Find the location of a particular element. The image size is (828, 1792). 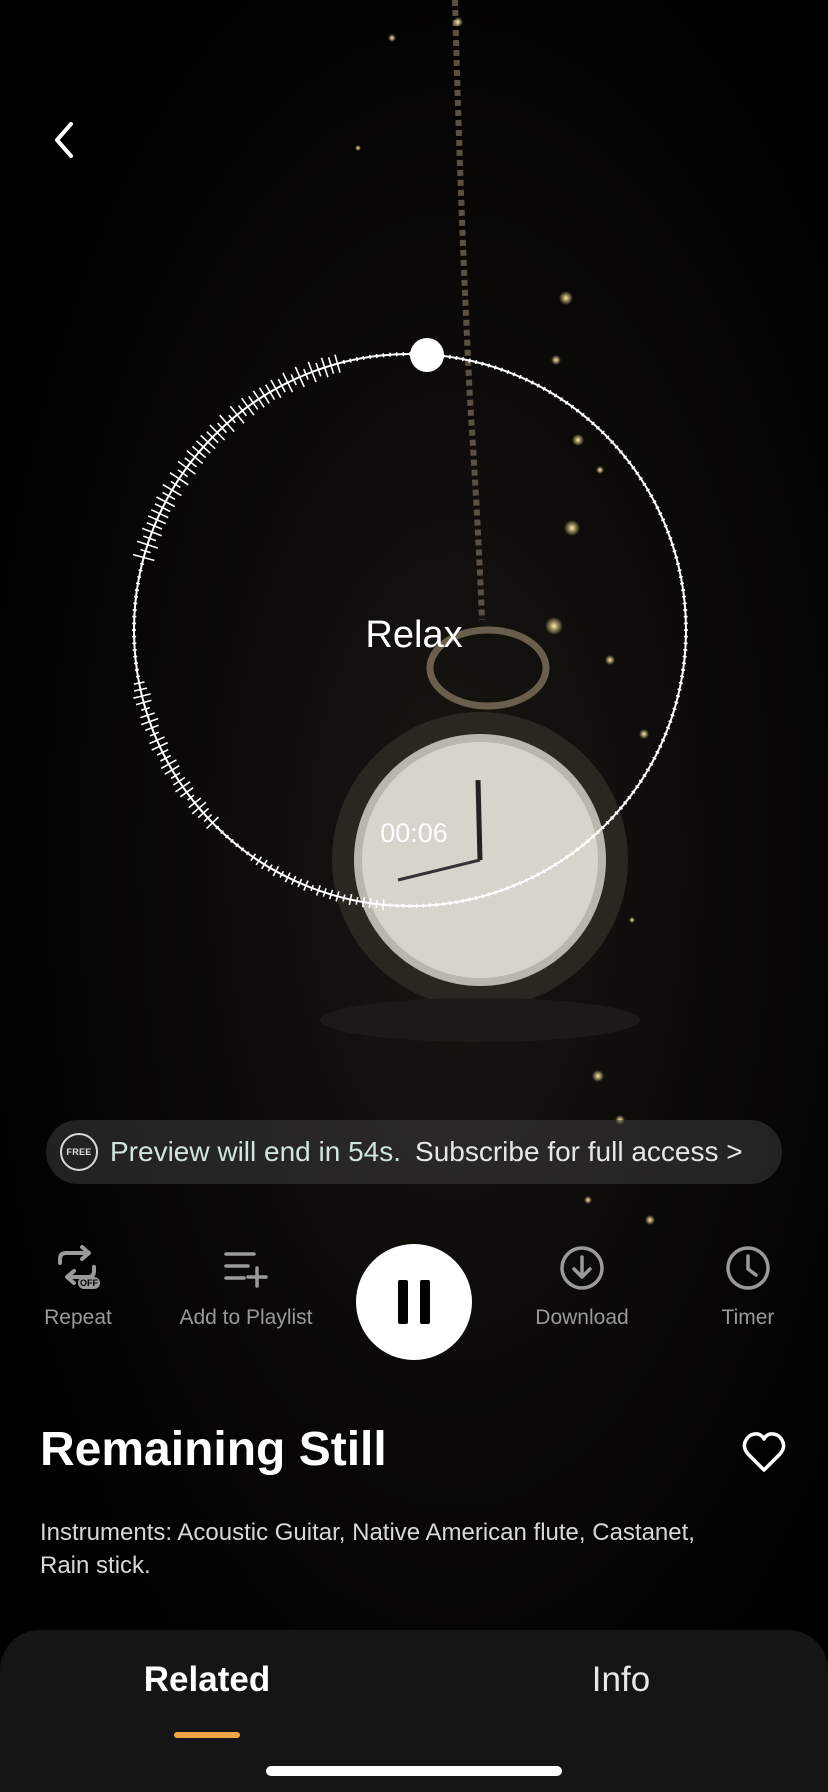

pause-icon is located at coordinates (414, 1302).